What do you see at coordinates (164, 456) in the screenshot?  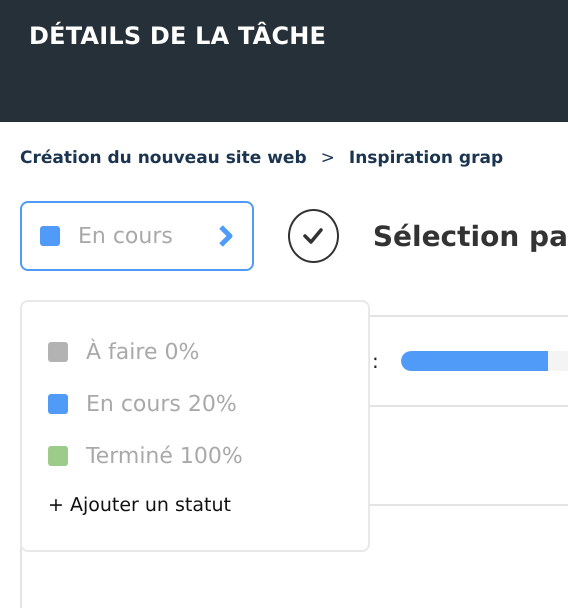 I see `status-option-label: Terminé 100%` at bounding box center [164, 456].